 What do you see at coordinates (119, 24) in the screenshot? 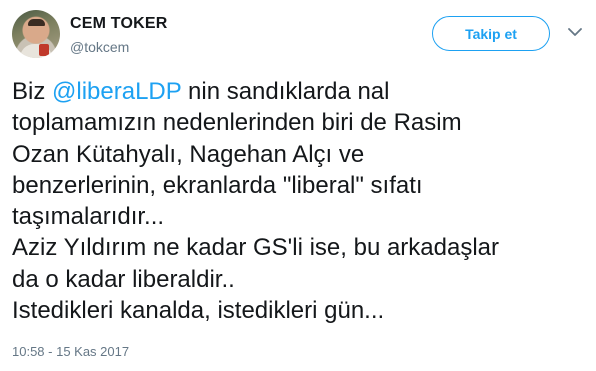
I see `display-name: CEM TOKER` at bounding box center [119, 24].